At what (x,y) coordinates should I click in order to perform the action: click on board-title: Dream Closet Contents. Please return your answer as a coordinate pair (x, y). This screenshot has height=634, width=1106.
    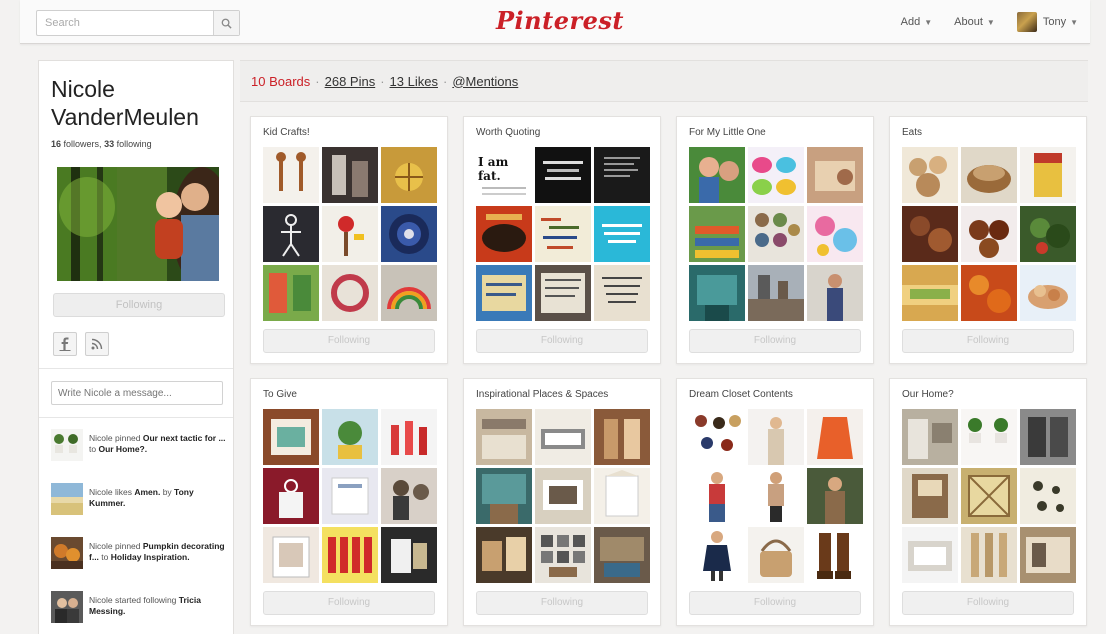
    Looking at the image, I should click on (741, 394).